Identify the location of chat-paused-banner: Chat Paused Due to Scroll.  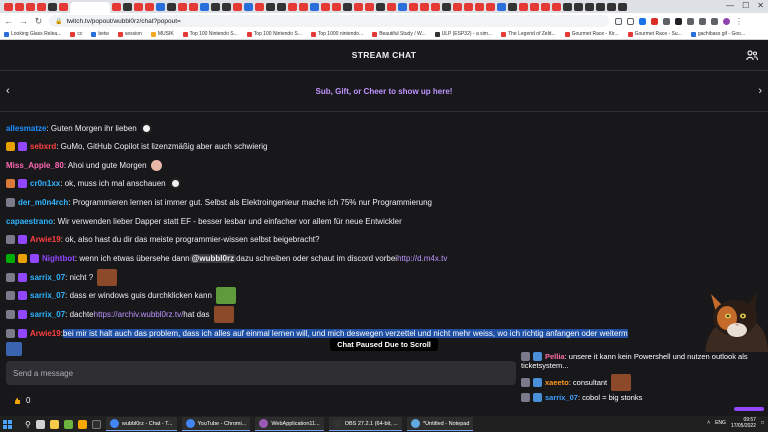
(384, 344).